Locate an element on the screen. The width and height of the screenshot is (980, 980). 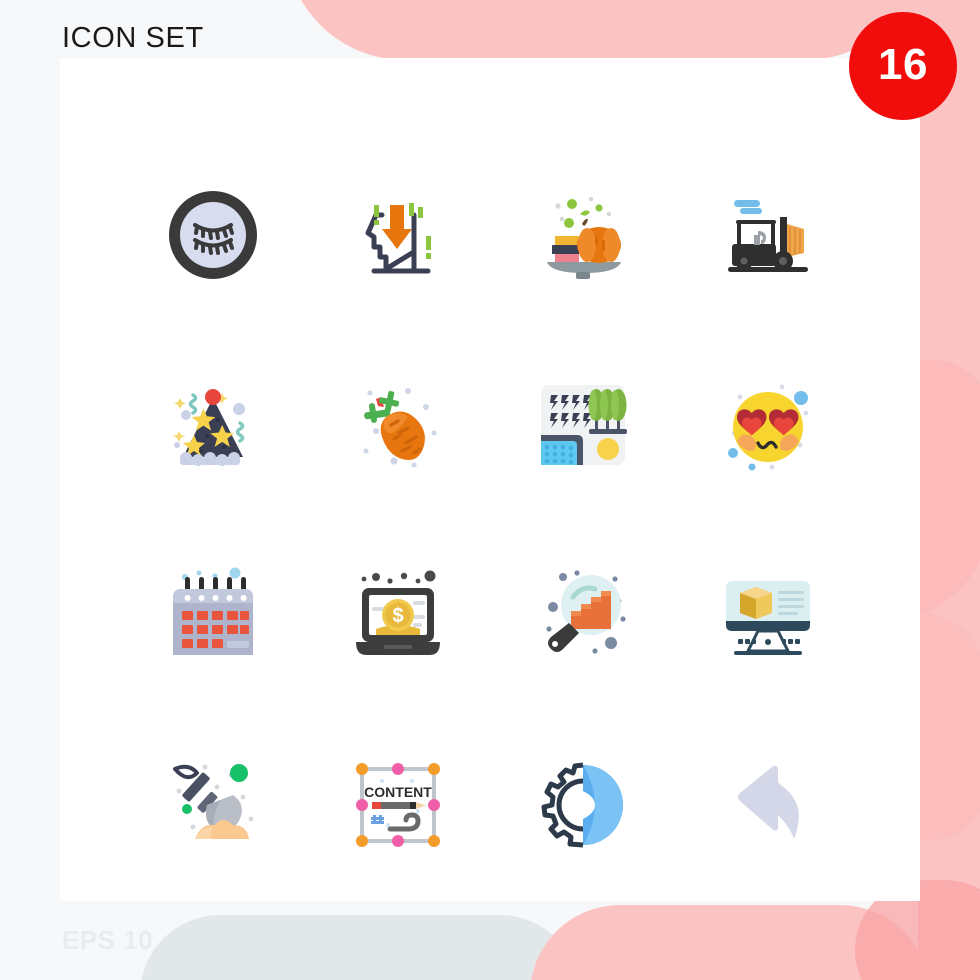
icon-count-badge: 16 is located at coordinates (903, 66).